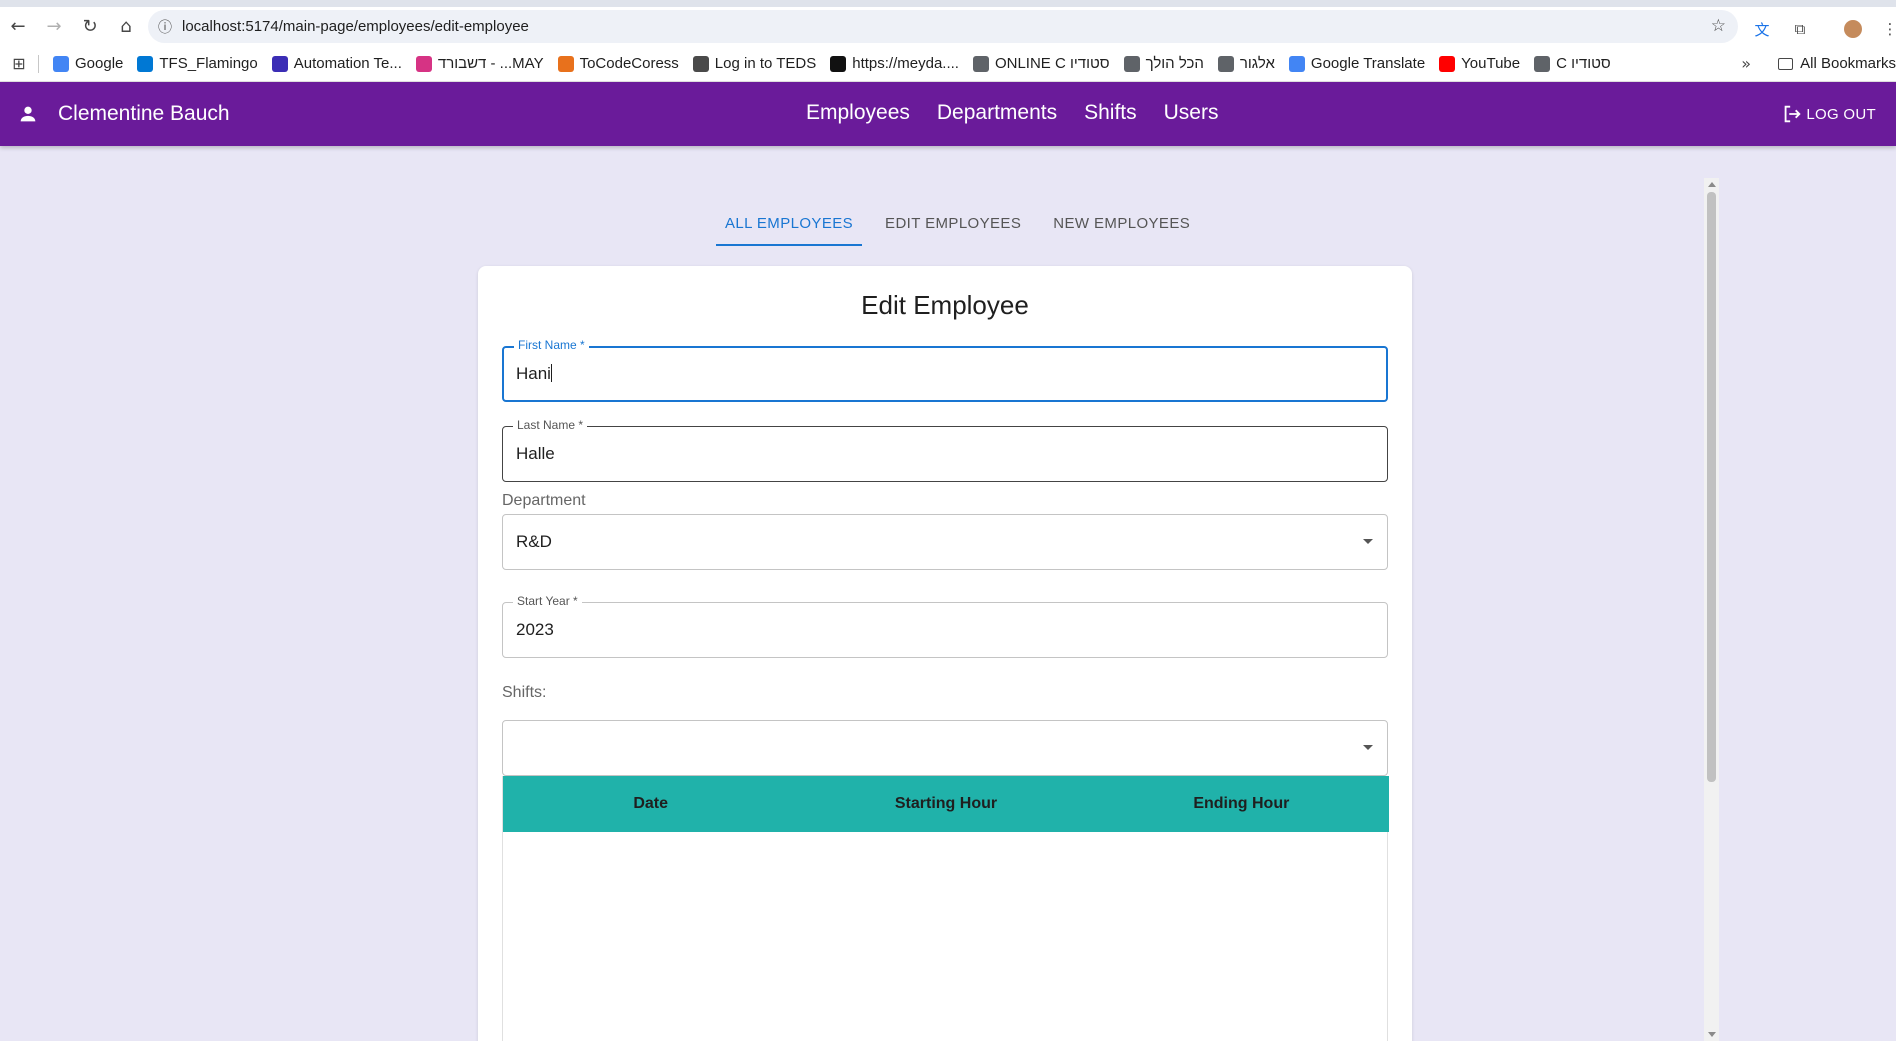  I want to click on current-user-name: Clementine Bauch, so click(144, 113).